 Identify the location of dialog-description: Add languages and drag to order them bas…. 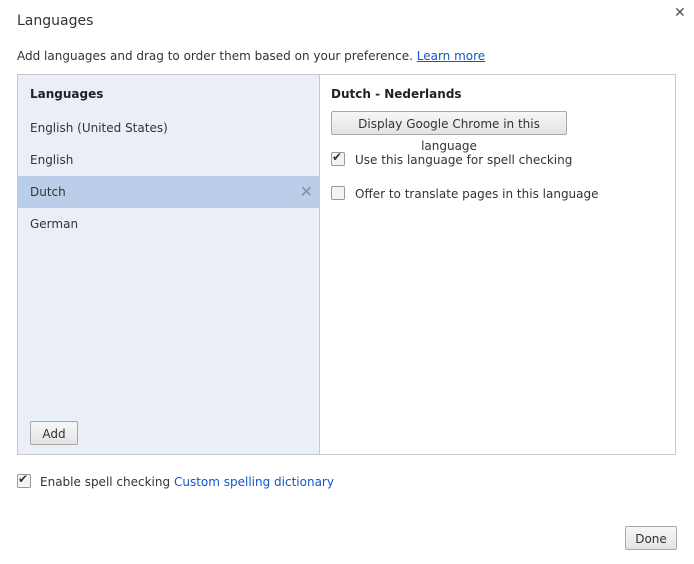
(251, 56).